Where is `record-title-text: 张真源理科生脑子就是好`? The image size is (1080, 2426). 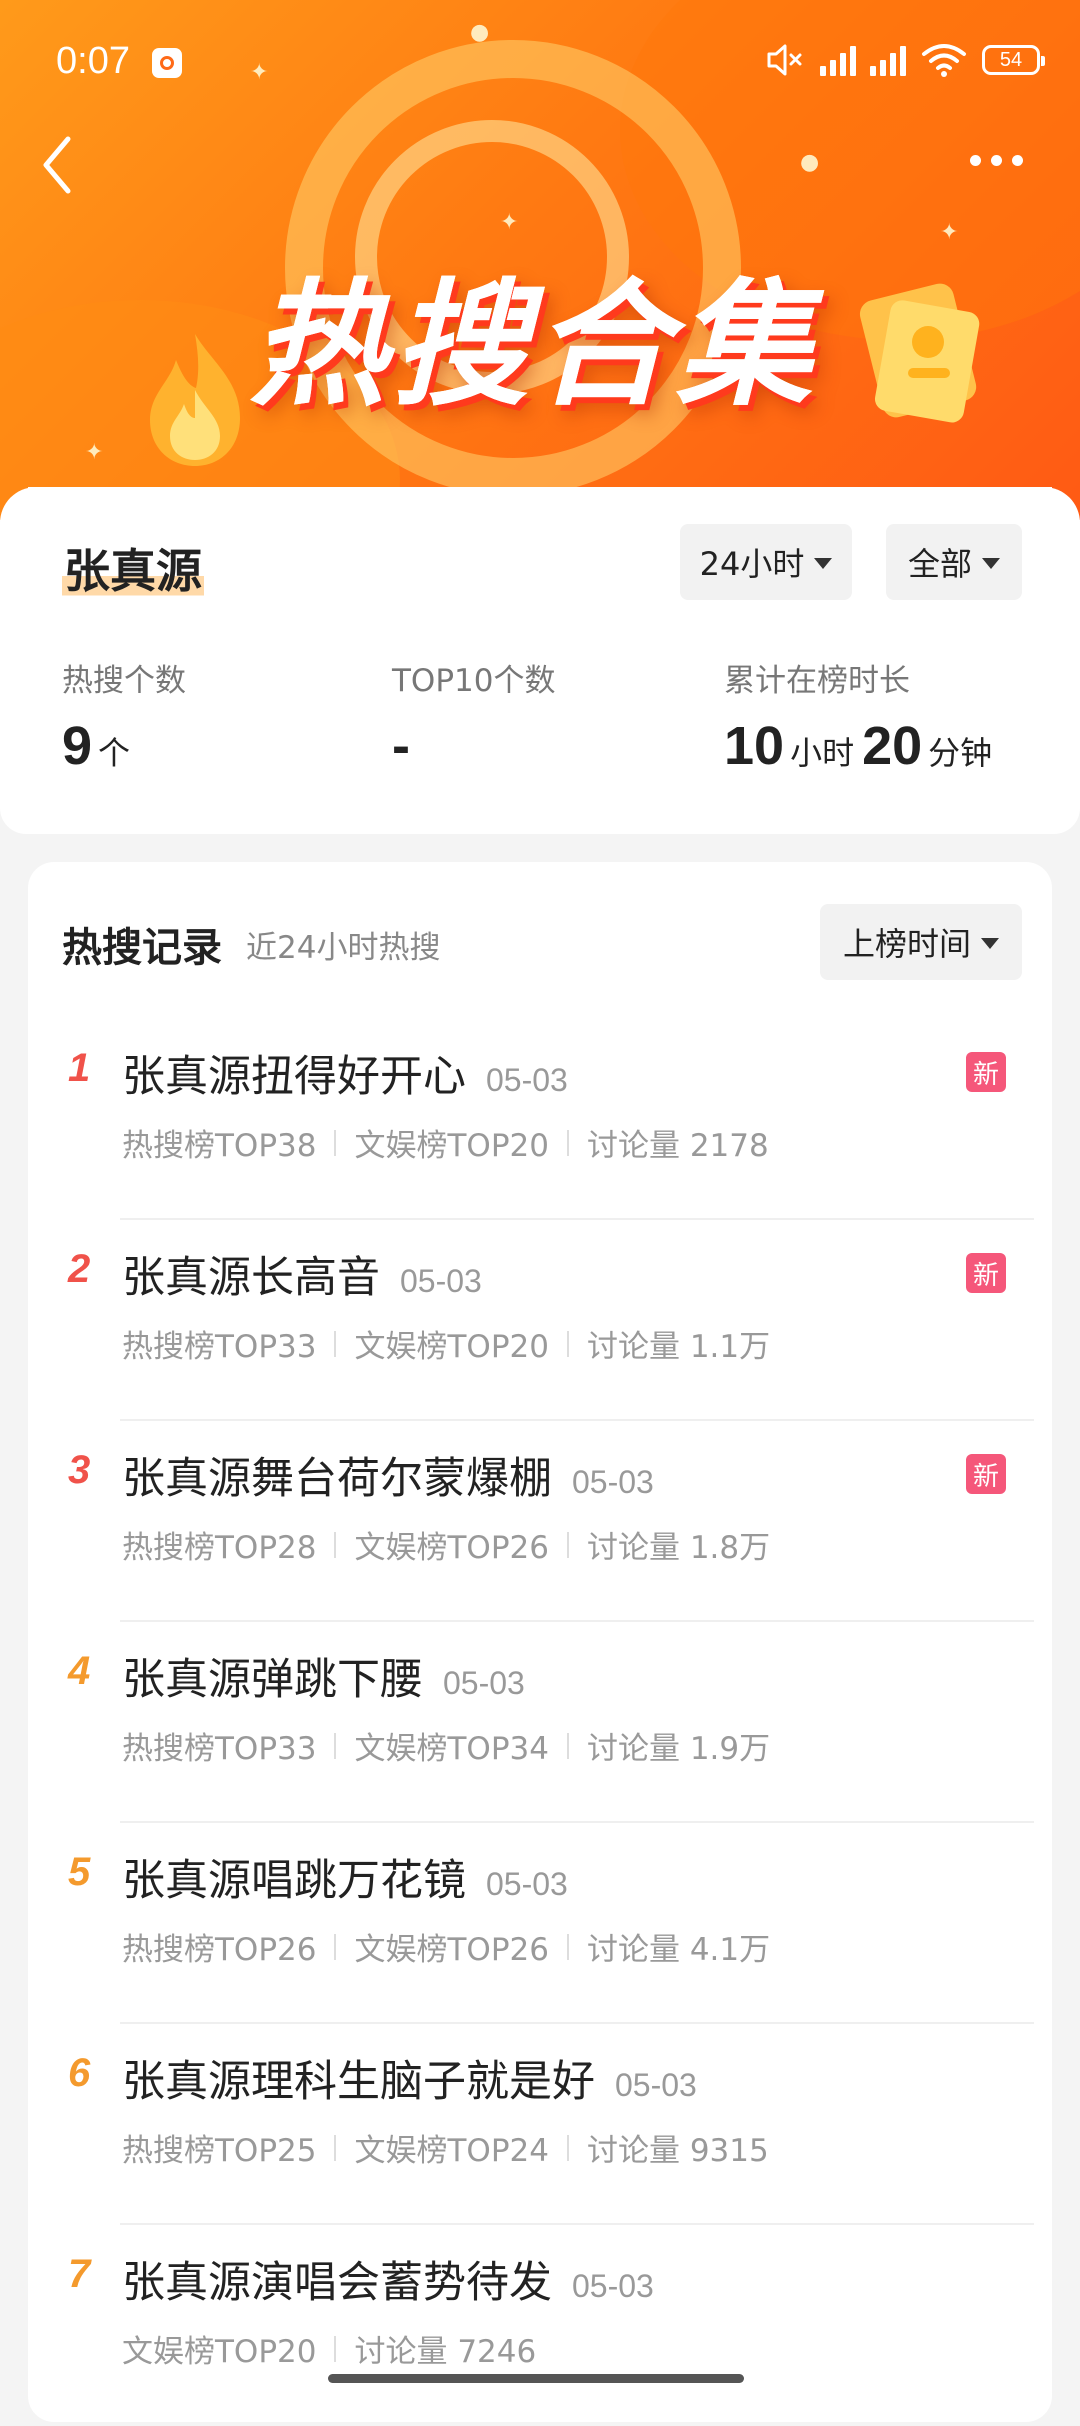
record-title-text: 张真源理科生脑子就是好 is located at coordinates (358, 2082).